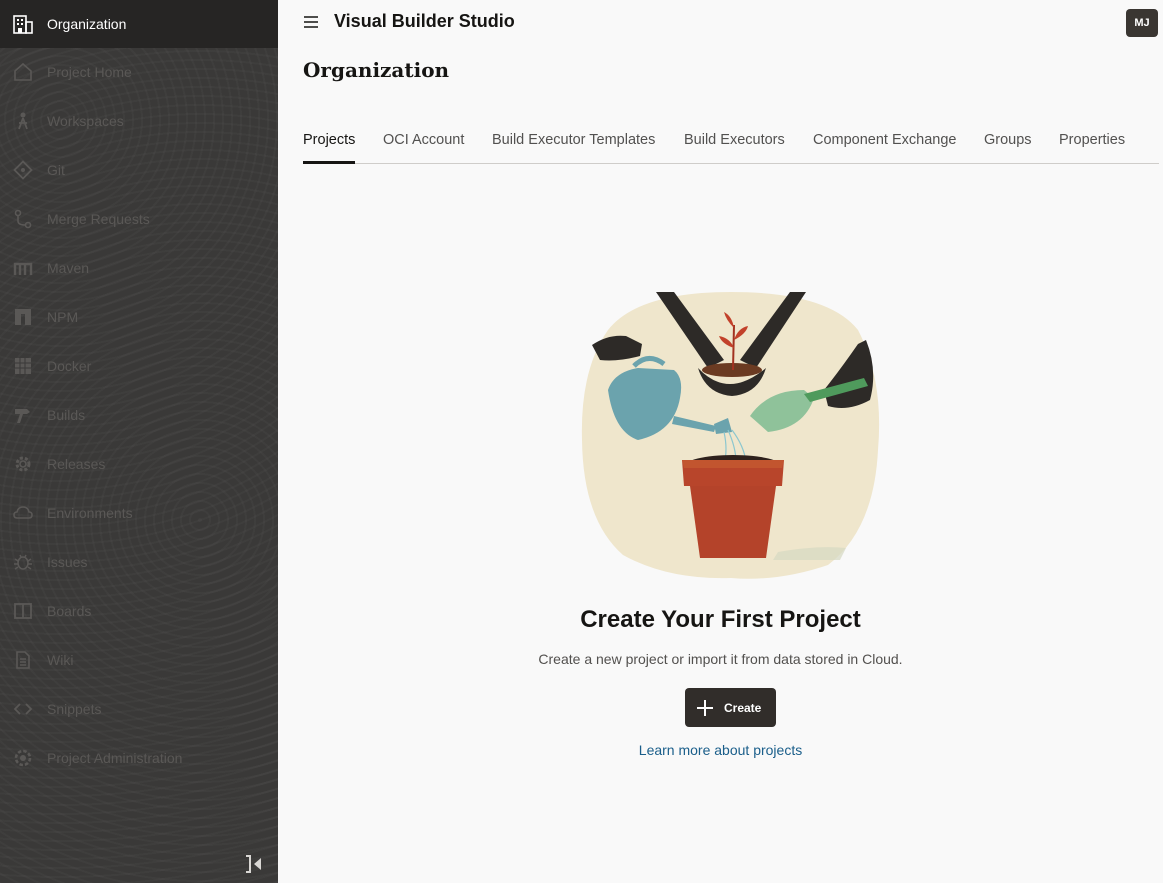  I want to click on tab-properties: Properties, so click(1092, 144).